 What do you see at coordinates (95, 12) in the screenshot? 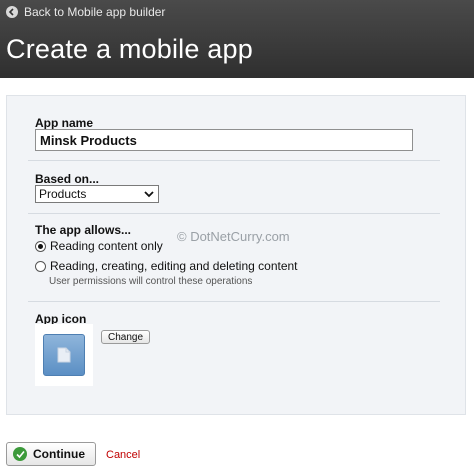
I see `back-link-label: Back to Mobile app builder` at bounding box center [95, 12].